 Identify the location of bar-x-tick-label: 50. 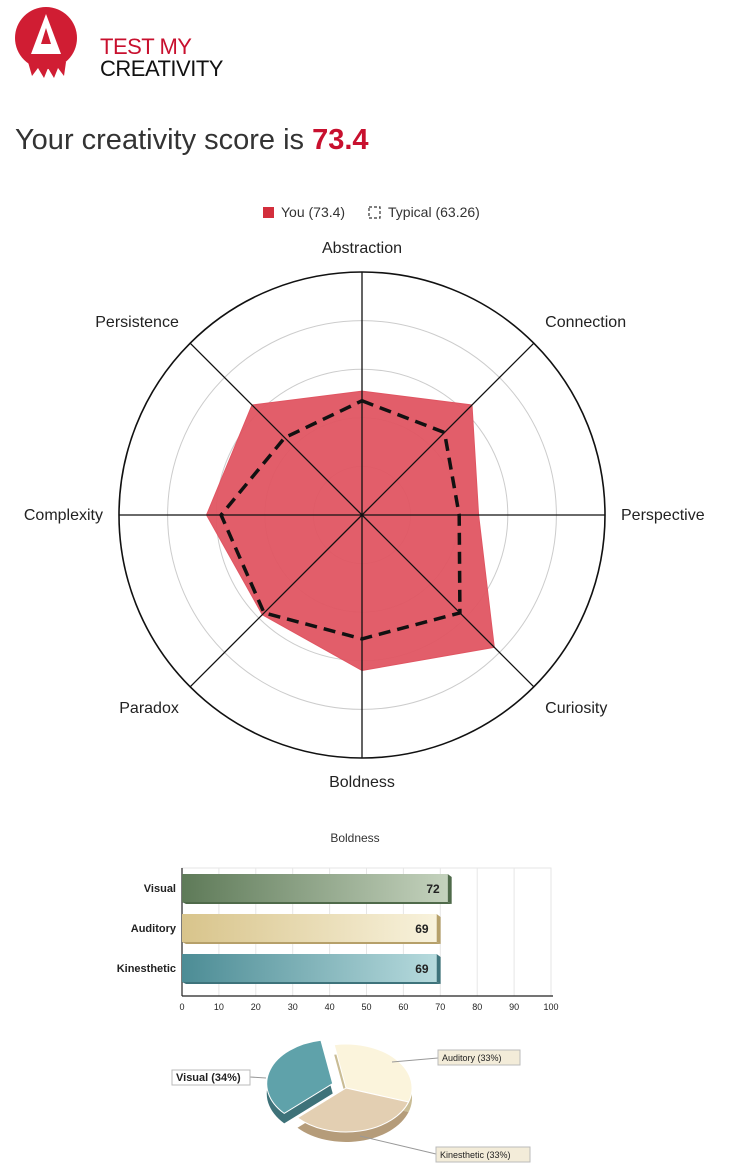
(366, 1007).